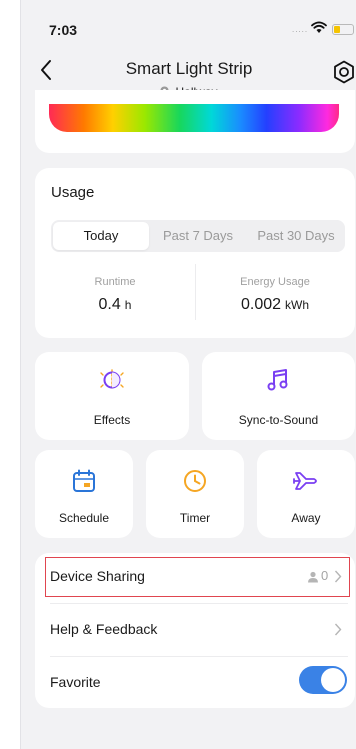  I want to click on wifi-icon, so click(319, 30).